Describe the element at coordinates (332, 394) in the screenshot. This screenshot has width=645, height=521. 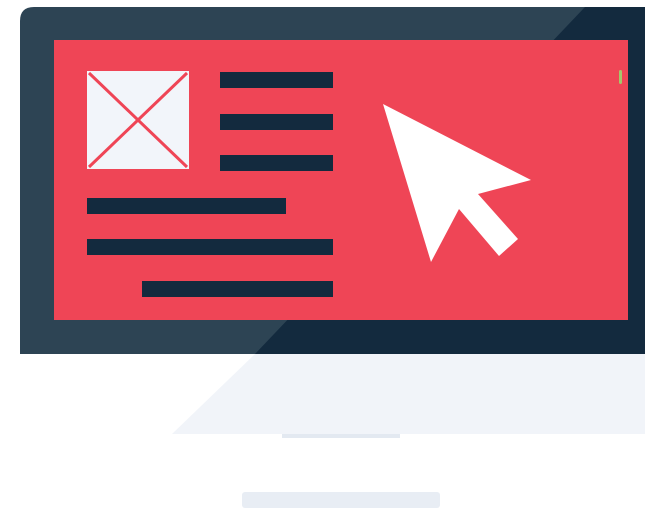
I see `monitor-chin` at that location.